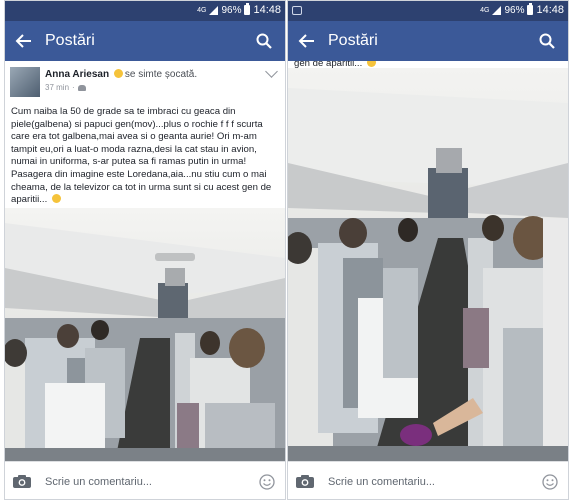 This screenshot has width=573, height=500. What do you see at coordinates (81, 87) in the screenshot?
I see `friends-icon` at bounding box center [81, 87].